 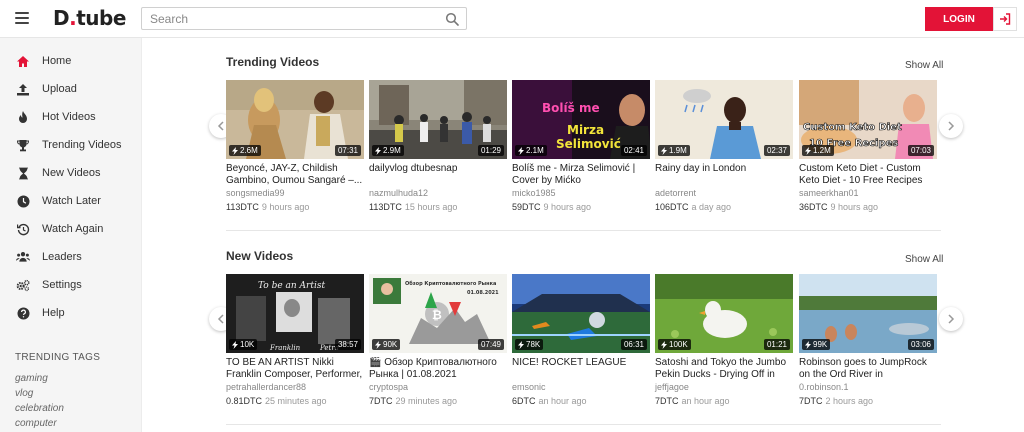 What do you see at coordinates (36, 423) in the screenshot?
I see `tag-link: computer` at bounding box center [36, 423].